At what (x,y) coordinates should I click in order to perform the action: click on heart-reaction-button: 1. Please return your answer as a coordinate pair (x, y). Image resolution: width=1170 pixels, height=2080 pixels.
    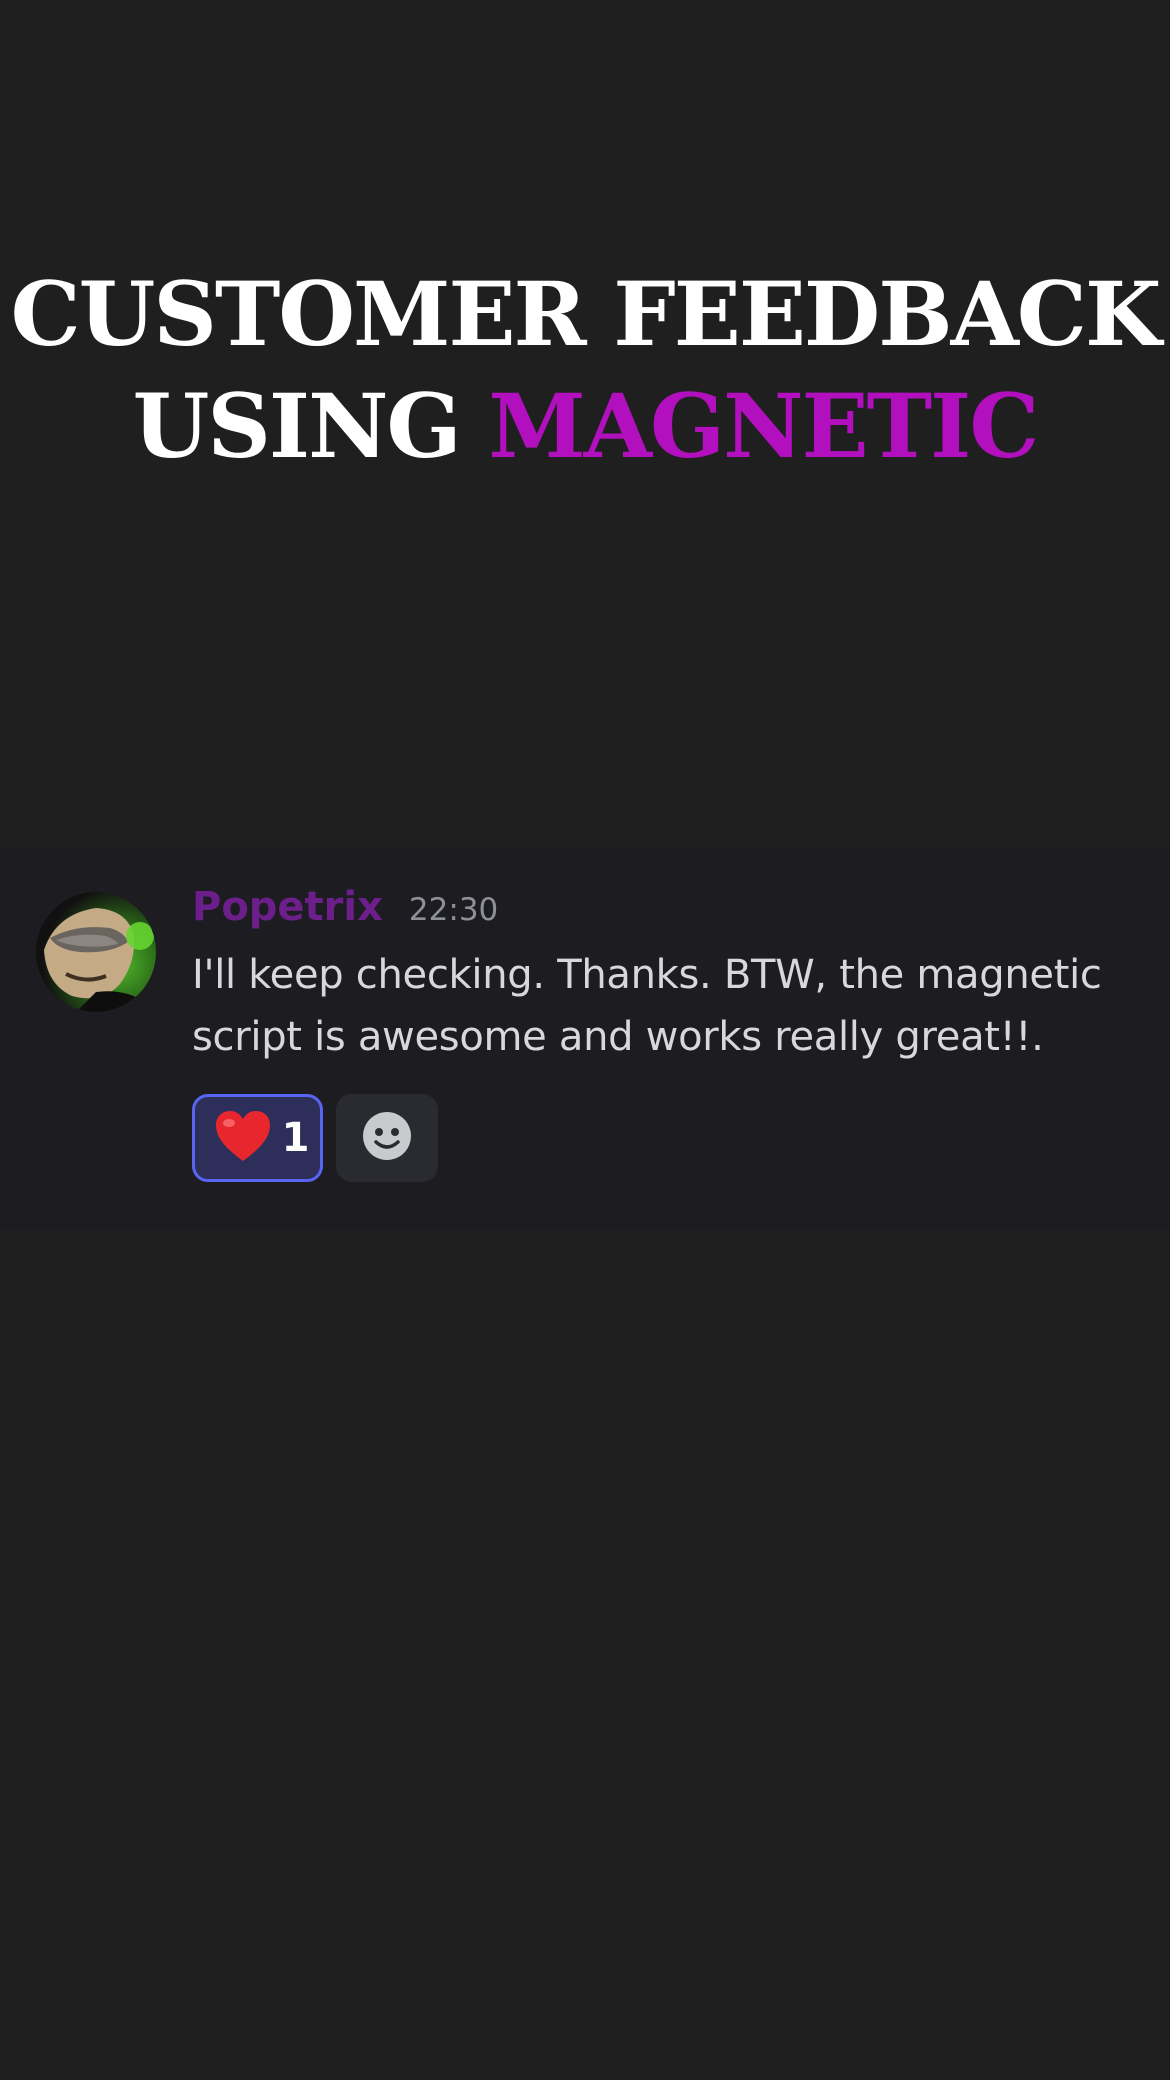
    Looking at the image, I should click on (257, 1138).